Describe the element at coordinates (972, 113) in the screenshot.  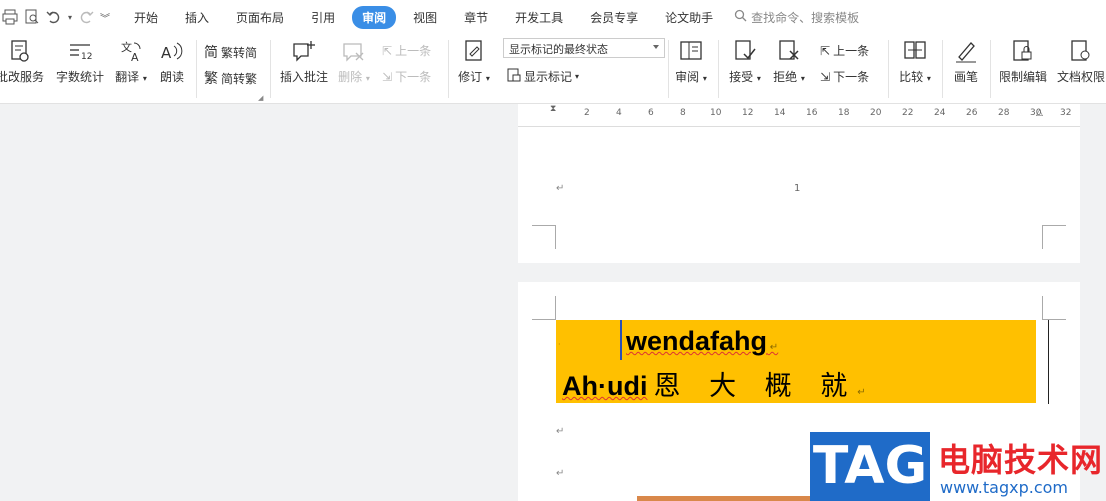
I see `ruler-mark: 26` at that location.